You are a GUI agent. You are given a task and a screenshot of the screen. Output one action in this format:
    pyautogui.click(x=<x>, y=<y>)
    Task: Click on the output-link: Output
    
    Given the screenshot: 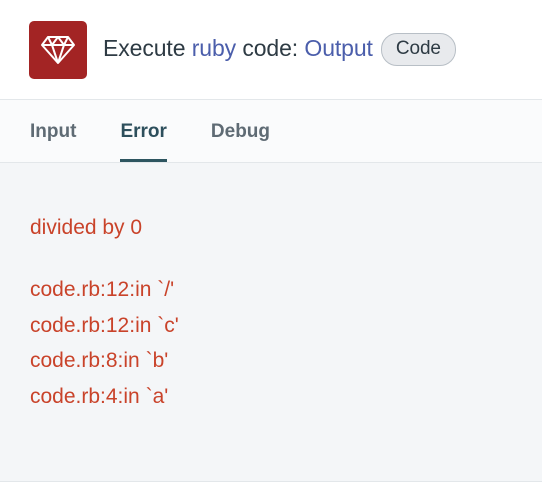 What is the action you would take?
    pyautogui.click(x=338, y=48)
    